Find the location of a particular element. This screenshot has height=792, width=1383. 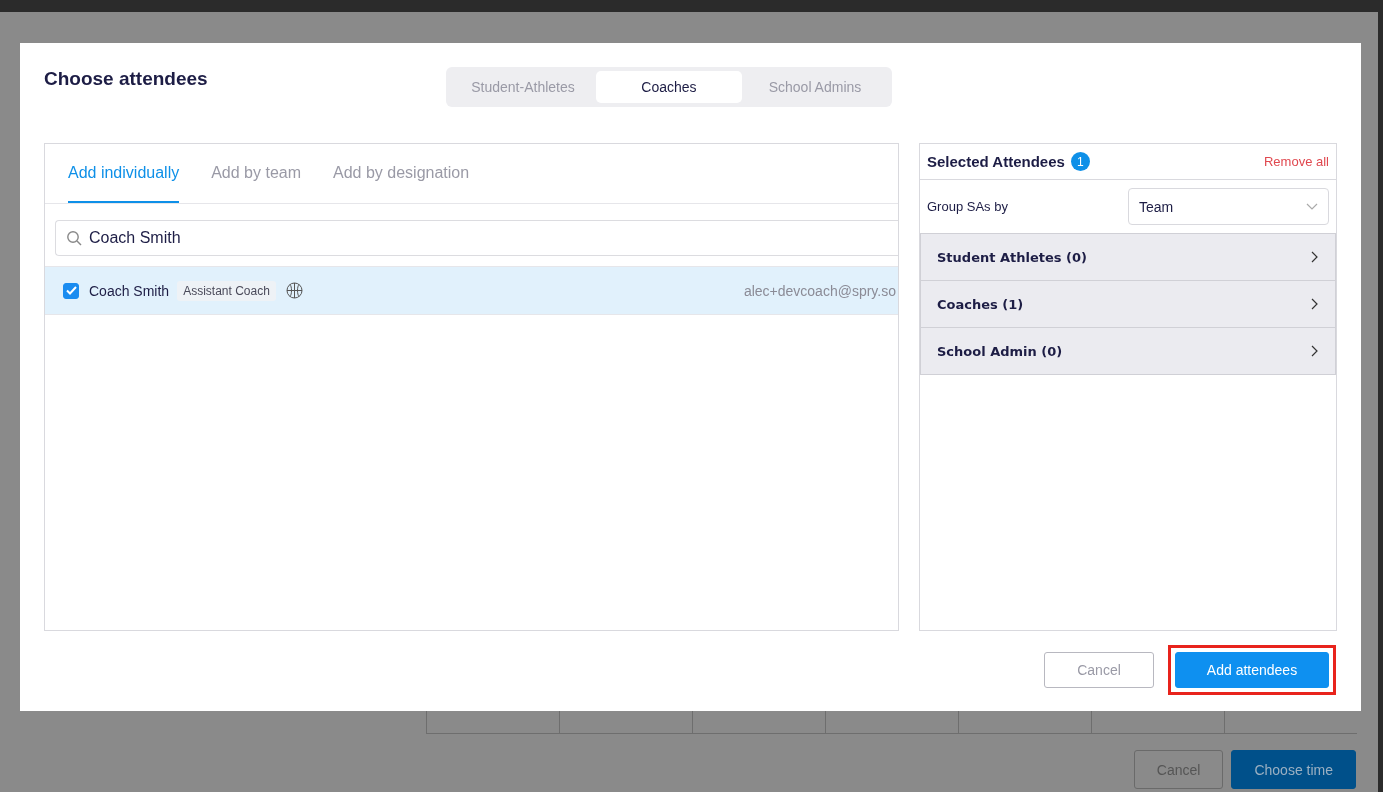

segment-tab: Student-Athletes is located at coordinates (523, 87).